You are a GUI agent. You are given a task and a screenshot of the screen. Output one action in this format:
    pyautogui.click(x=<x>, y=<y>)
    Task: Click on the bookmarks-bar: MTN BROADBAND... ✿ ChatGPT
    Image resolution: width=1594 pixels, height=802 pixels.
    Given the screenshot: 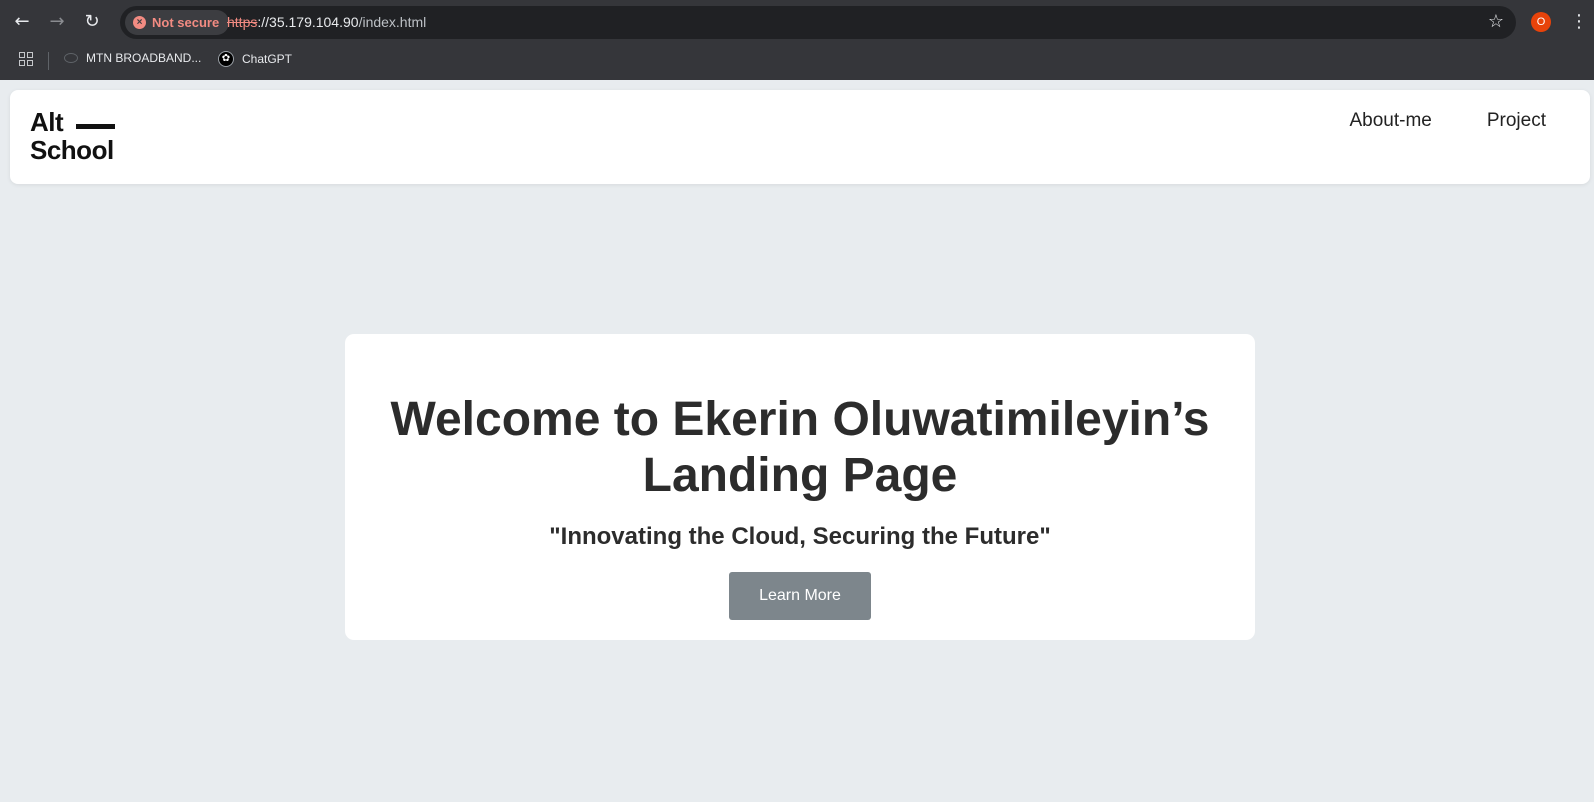 What is the action you would take?
    pyautogui.click(x=797, y=62)
    